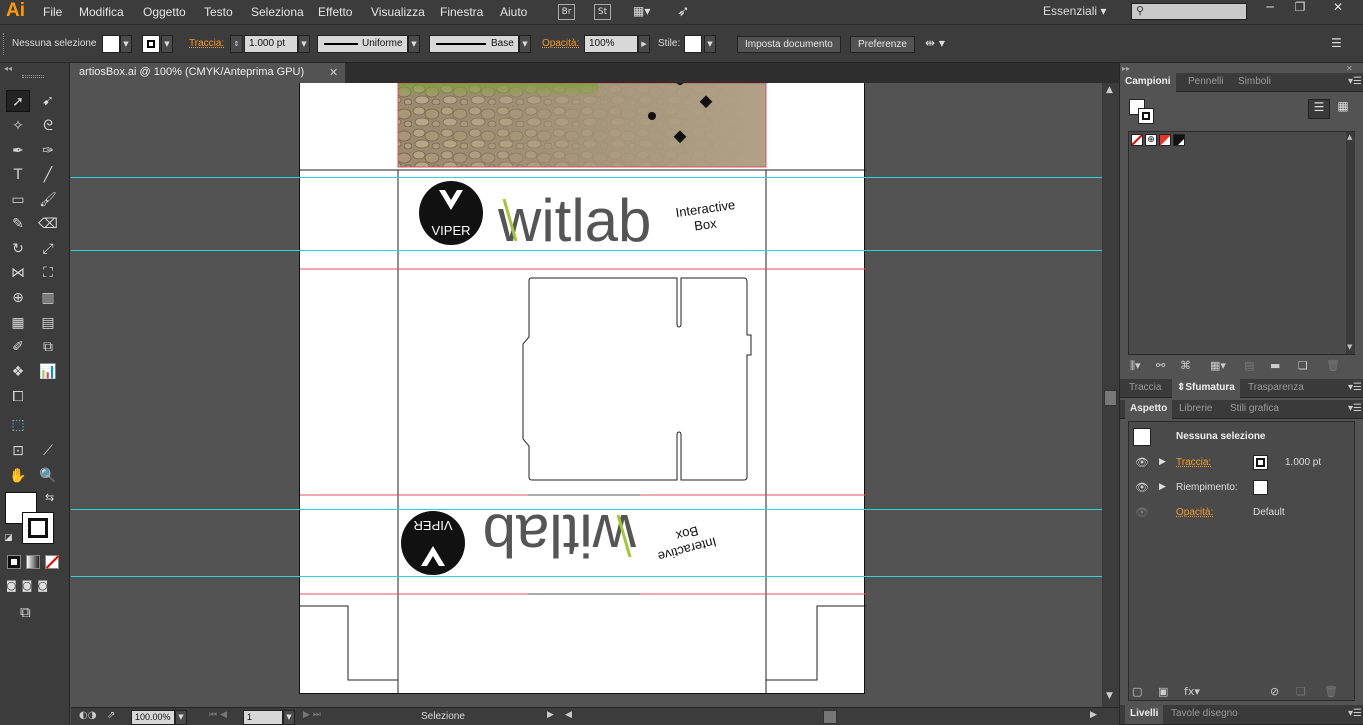  Describe the element at coordinates (126, 44) in the screenshot. I see `fill-dropdown: ▼` at that location.